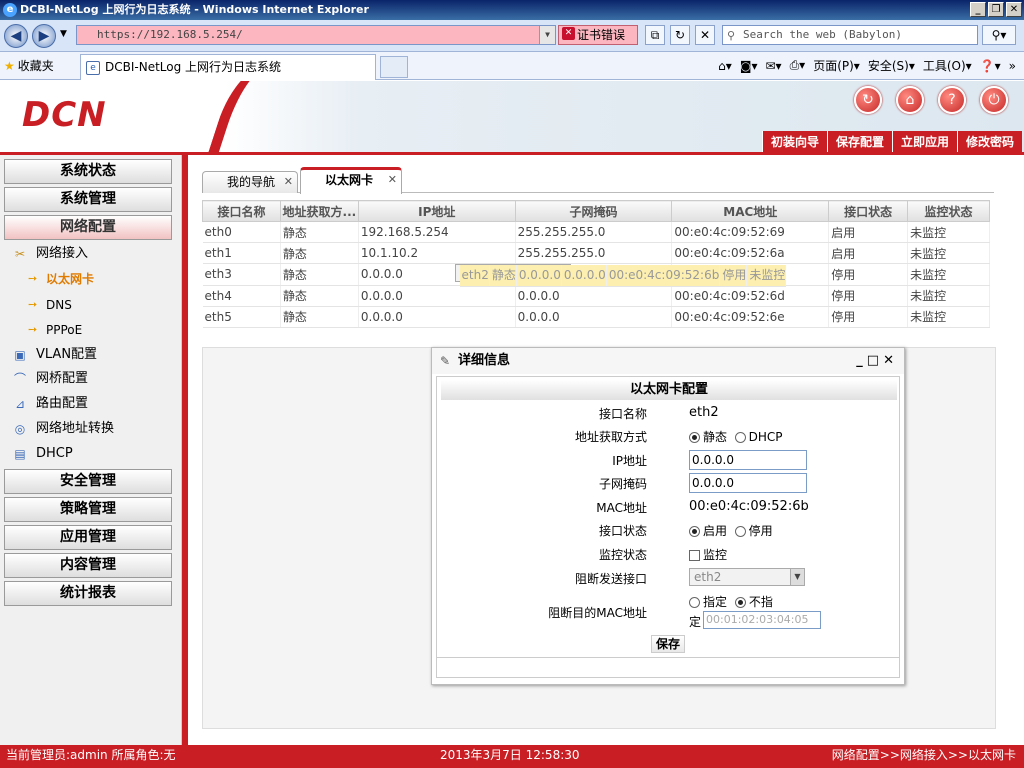 This screenshot has height=768, width=1024. Describe the element at coordinates (241, 211) in the screenshot. I see `col-header: 接口名称` at that location.